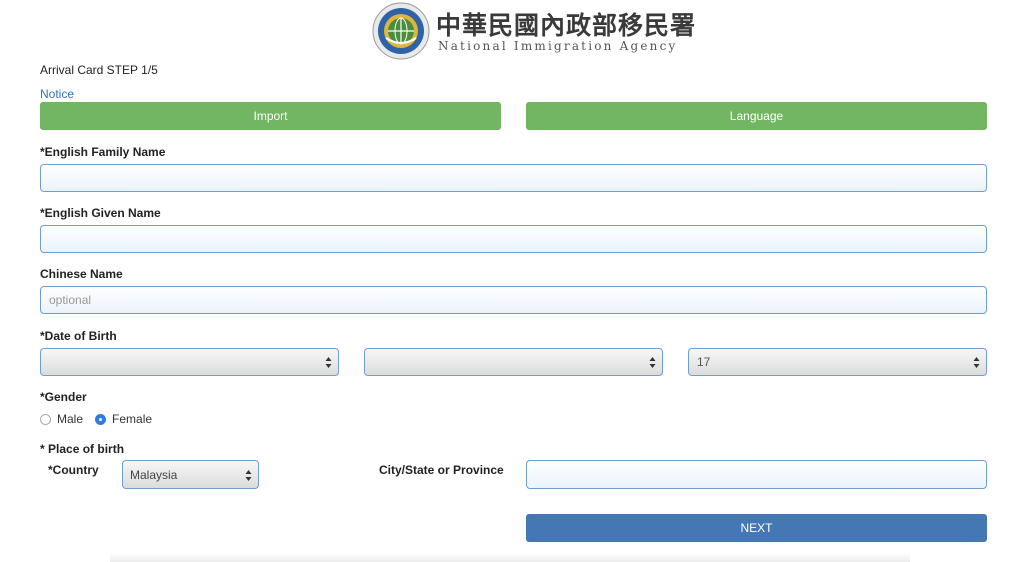 The width and height of the screenshot is (1024, 562). I want to click on national-immigration-agency-seal-icon, so click(401, 31).